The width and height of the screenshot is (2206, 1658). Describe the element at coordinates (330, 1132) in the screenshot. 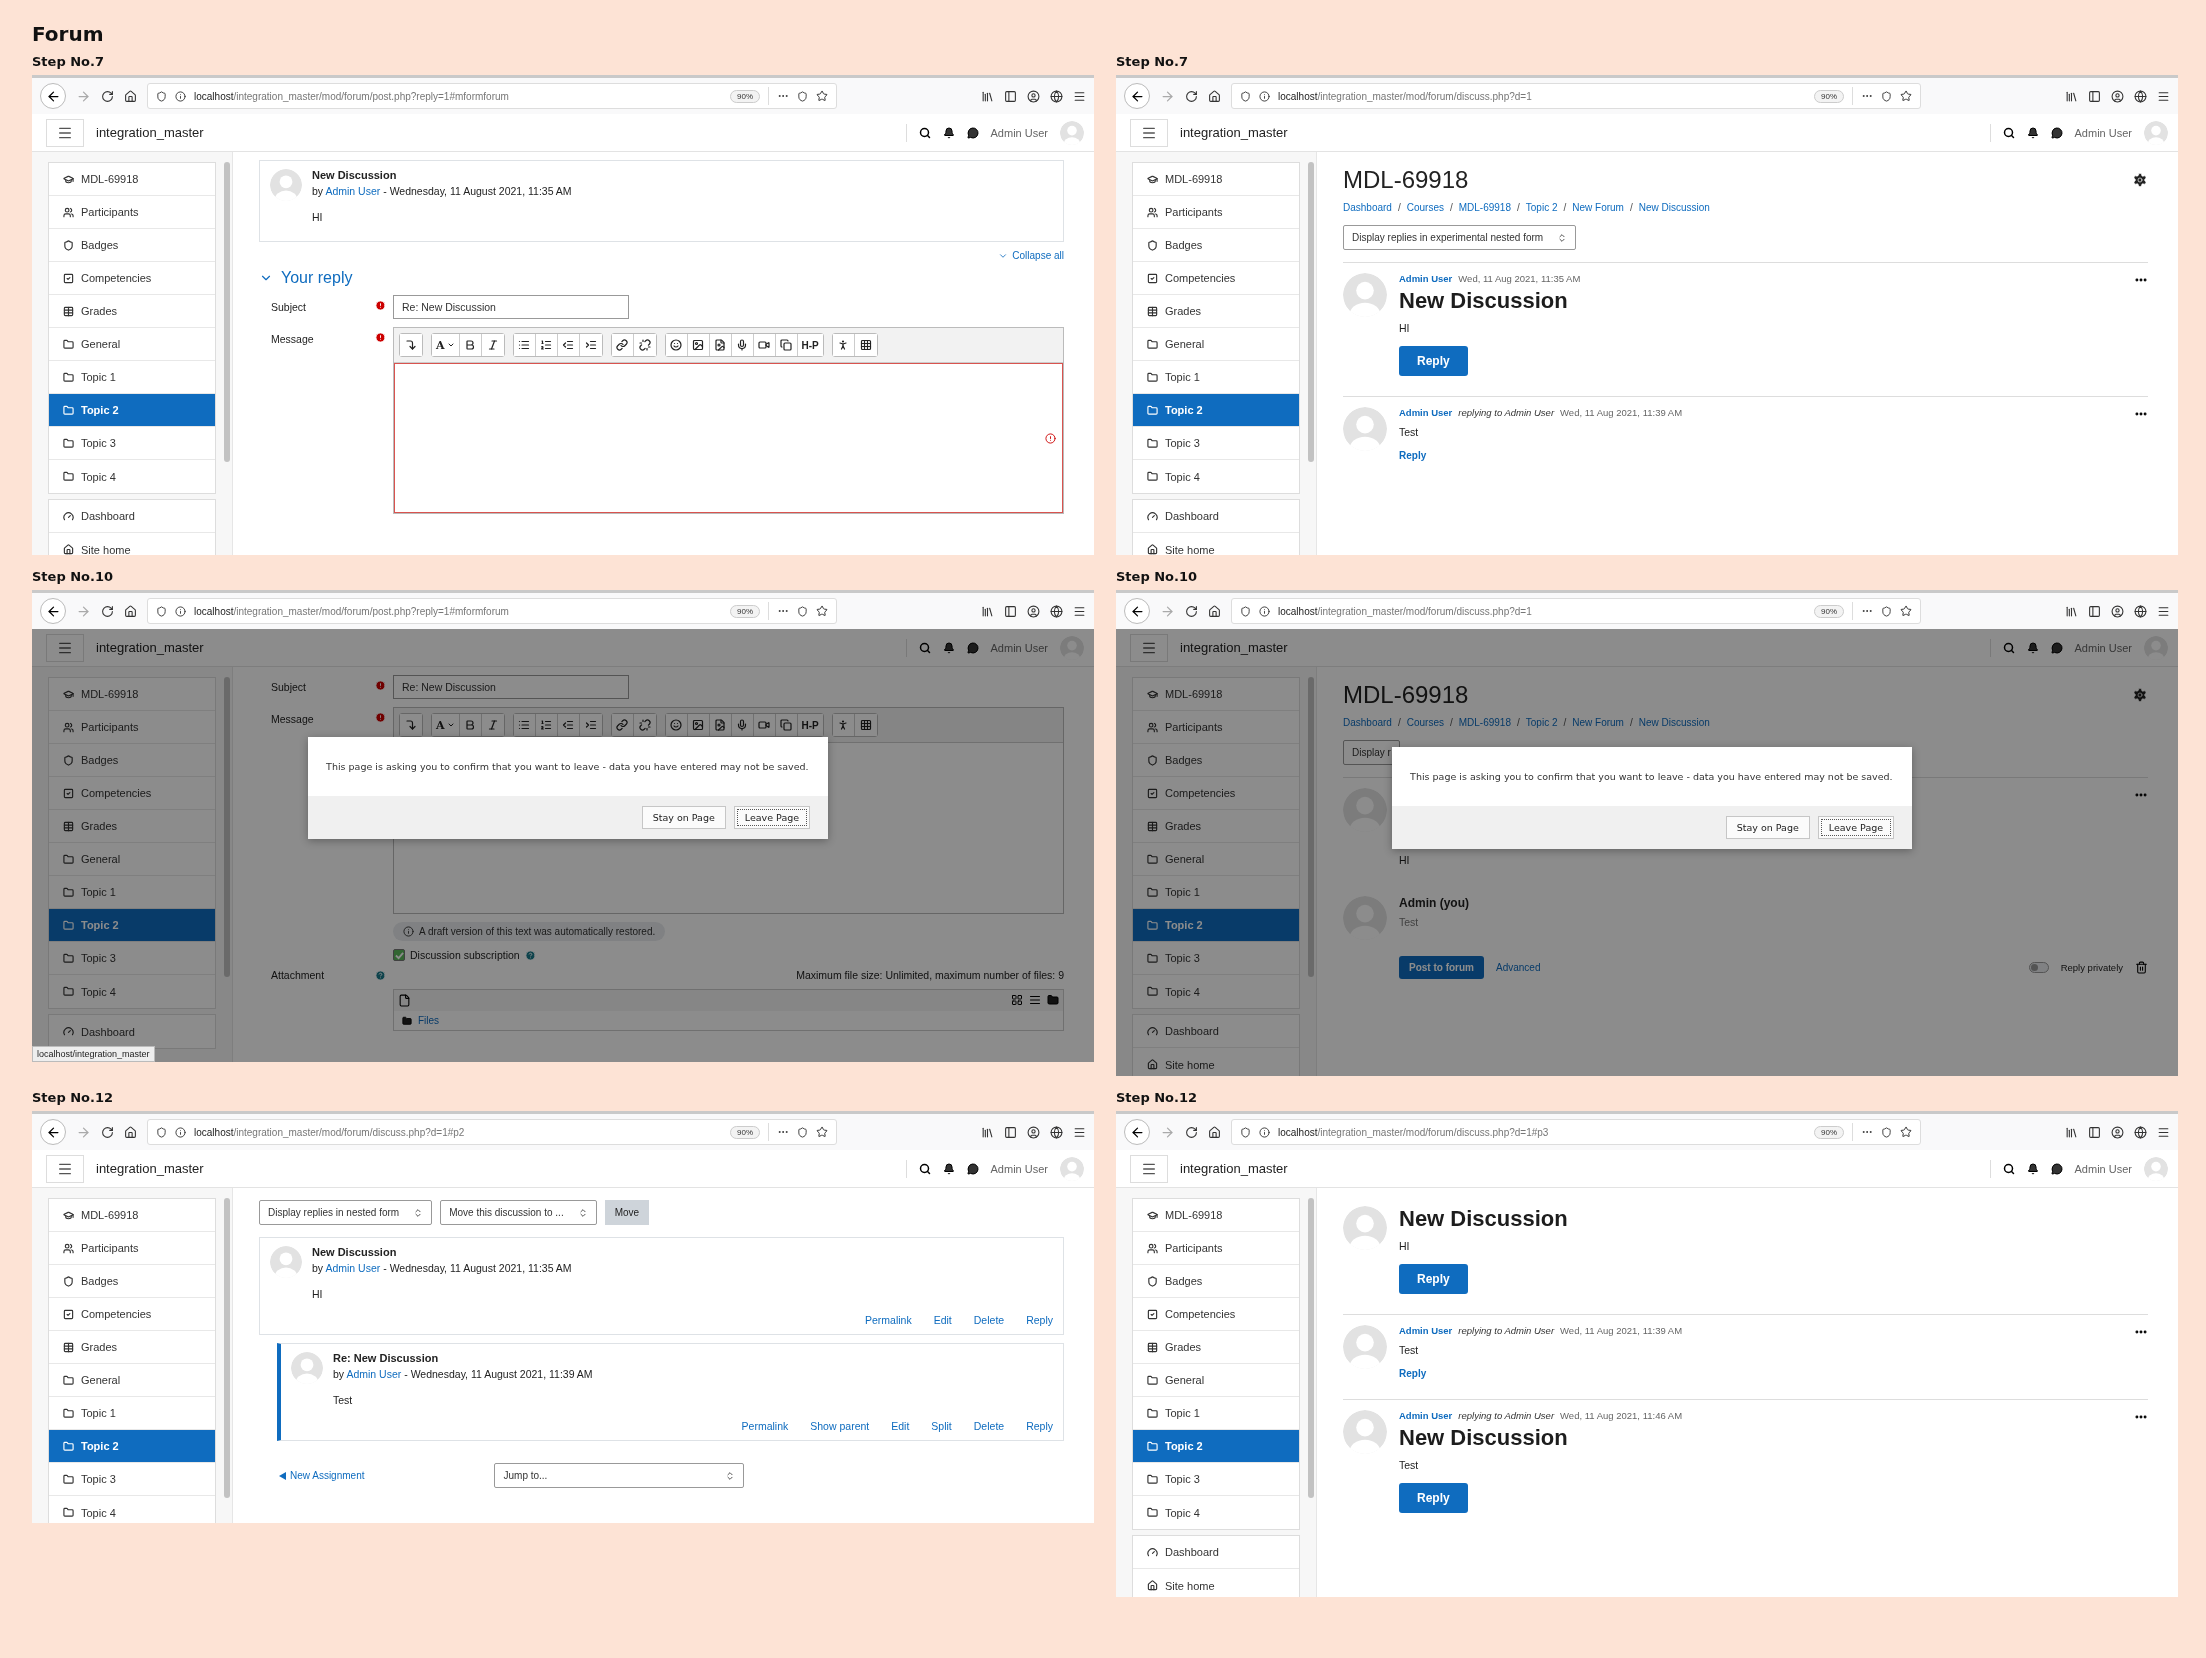

I see `url-text: localhost/integration_master/mod/forum/discuss.php?d=1#p2` at that location.